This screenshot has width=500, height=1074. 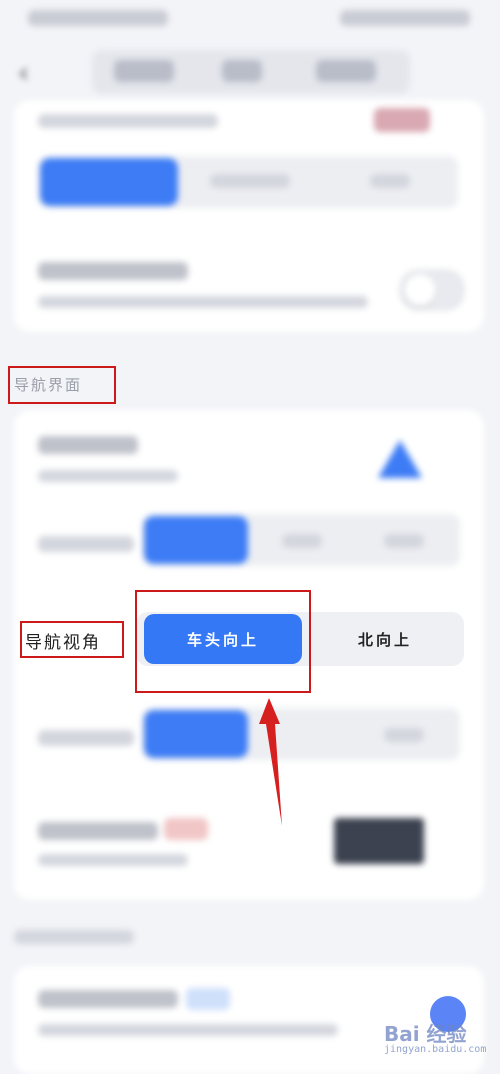 What do you see at coordinates (425, 1034) in the screenshot?
I see `watermark-logo: Bai 经验` at bounding box center [425, 1034].